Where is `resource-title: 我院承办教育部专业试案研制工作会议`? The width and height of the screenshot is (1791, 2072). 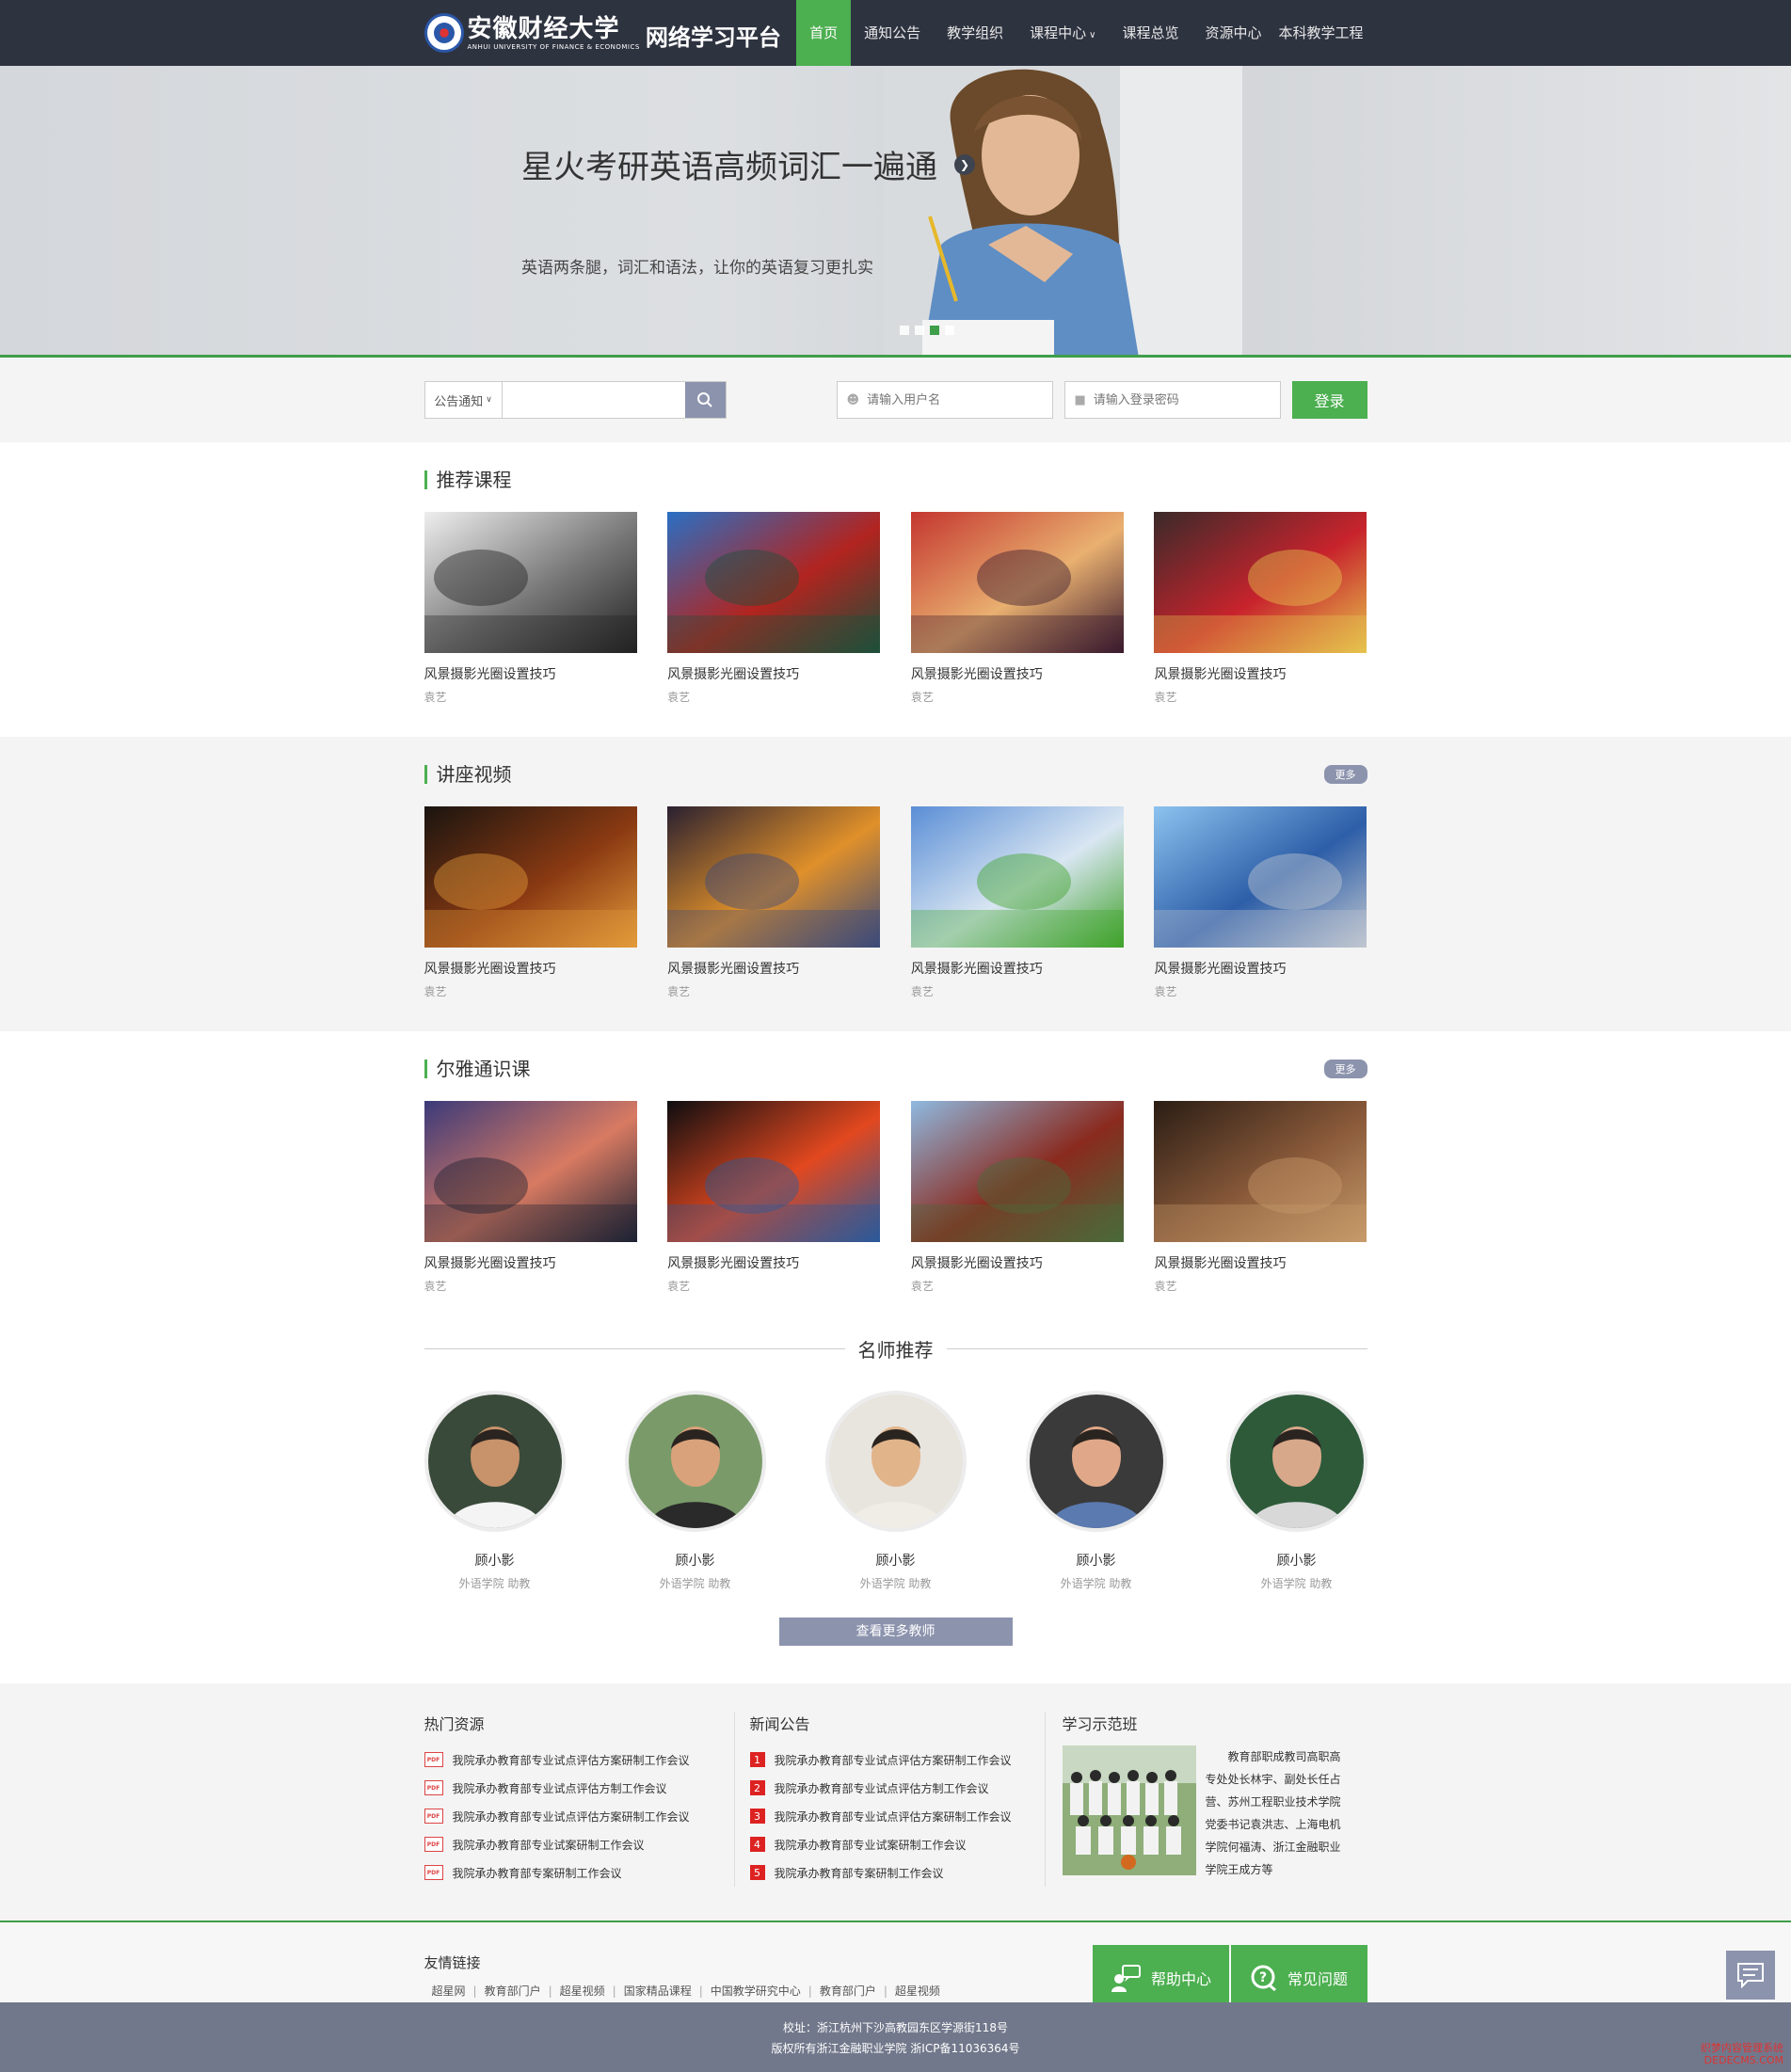 resource-title: 我院承办教育部专业试案研制工作会议 is located at coordinates (549, 1845).